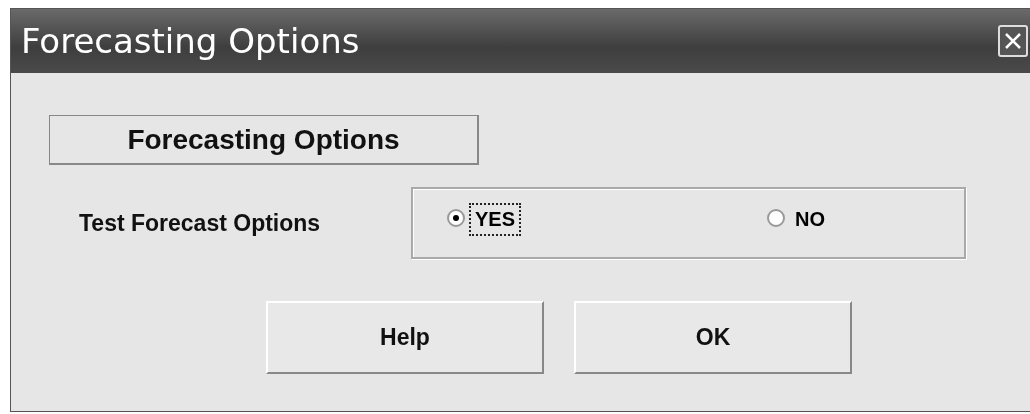  I want to click on radio-label: YES, so click(495, 219).